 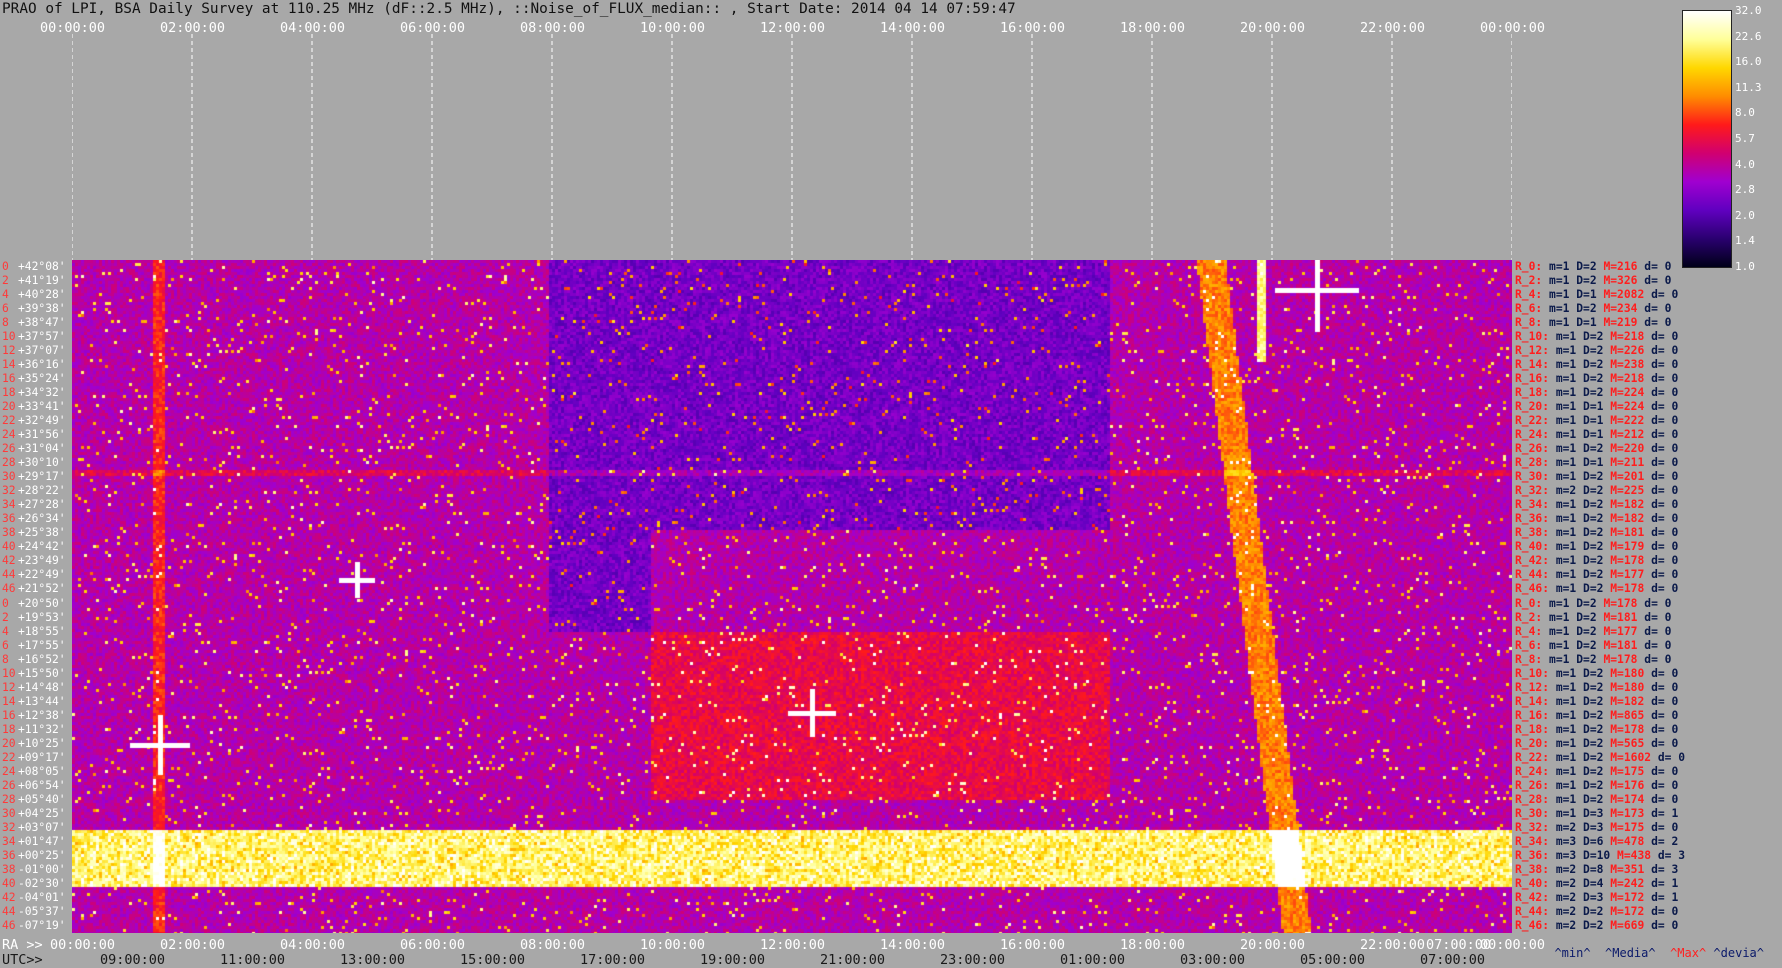 I want to click on row-stat: R_34: m=1 D=2 M=182 d= 0, so click(x=1597, y=505).